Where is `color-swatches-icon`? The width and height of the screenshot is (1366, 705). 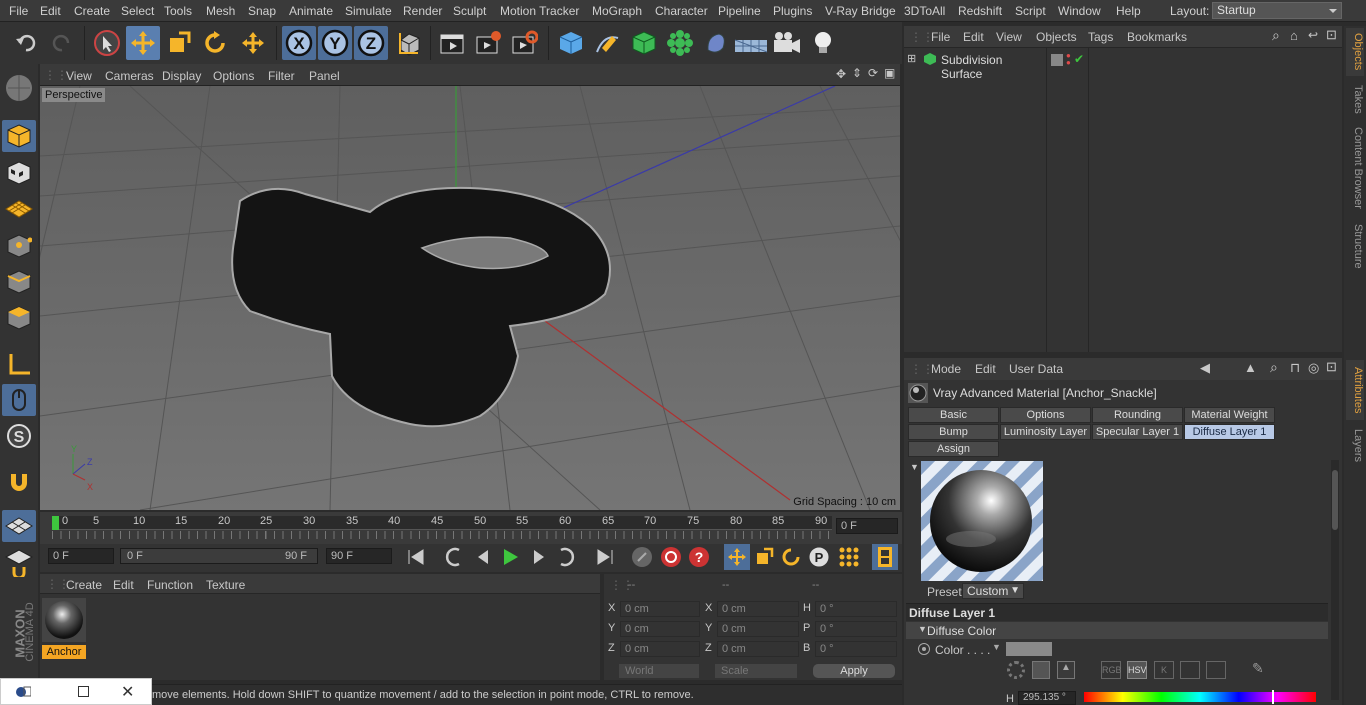 color-swatches-icon is located at coordinates (1216, 670).